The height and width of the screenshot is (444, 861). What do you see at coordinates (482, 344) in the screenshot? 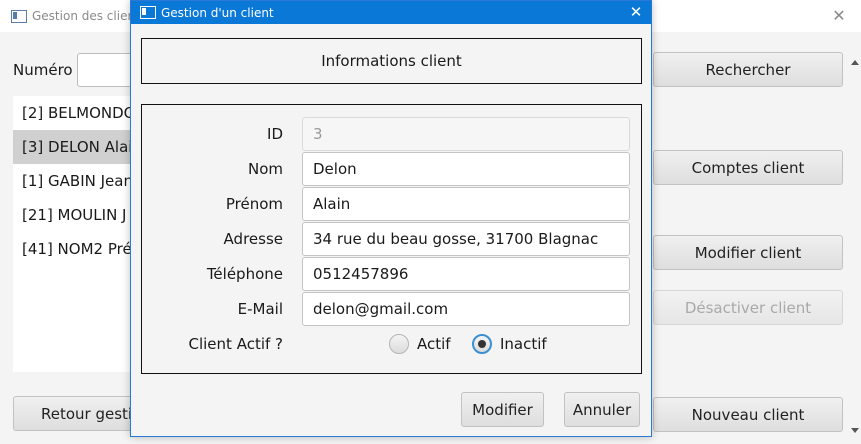
I see `radio-checked-icon` at bounding box center [482, 344].